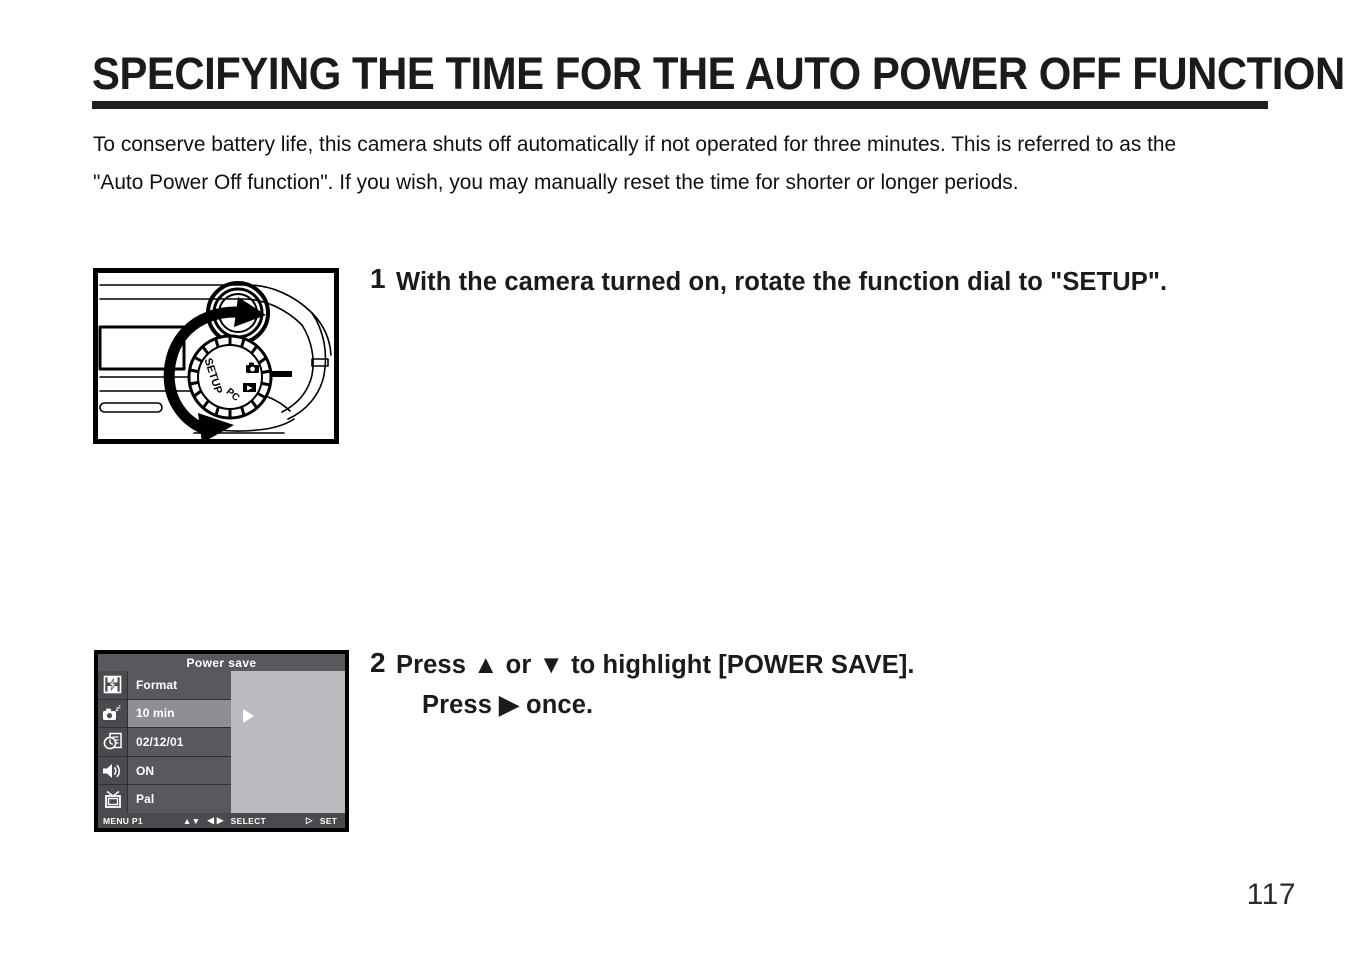 The width and height of the screenshot is (1346, 954). I want to click on lcd-menu-item-sound: ON, so click(164, 771).